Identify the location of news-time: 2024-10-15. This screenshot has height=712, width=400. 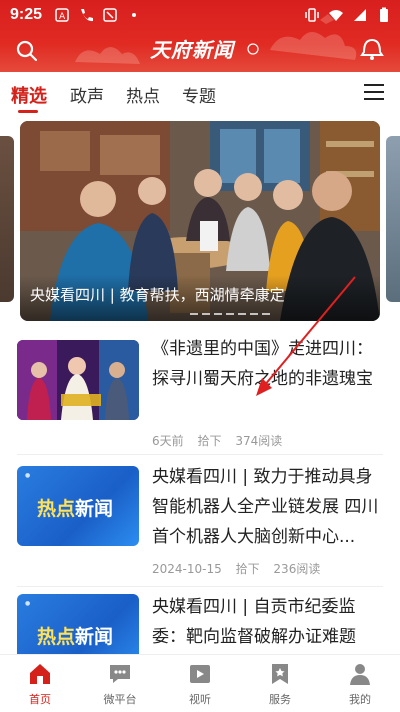
(187, 569).